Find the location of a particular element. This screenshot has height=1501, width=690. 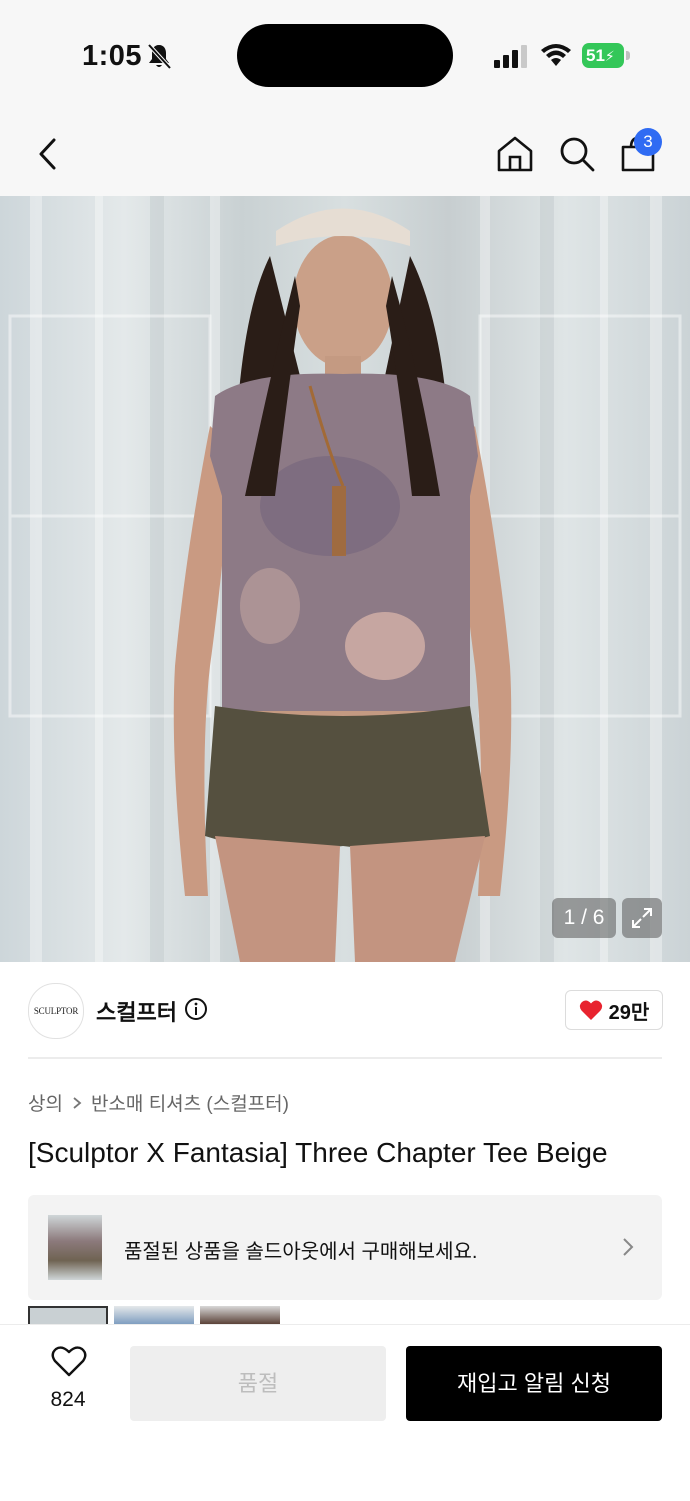

battery-indicator: 51⚡ is located at coordinates (607, 55).